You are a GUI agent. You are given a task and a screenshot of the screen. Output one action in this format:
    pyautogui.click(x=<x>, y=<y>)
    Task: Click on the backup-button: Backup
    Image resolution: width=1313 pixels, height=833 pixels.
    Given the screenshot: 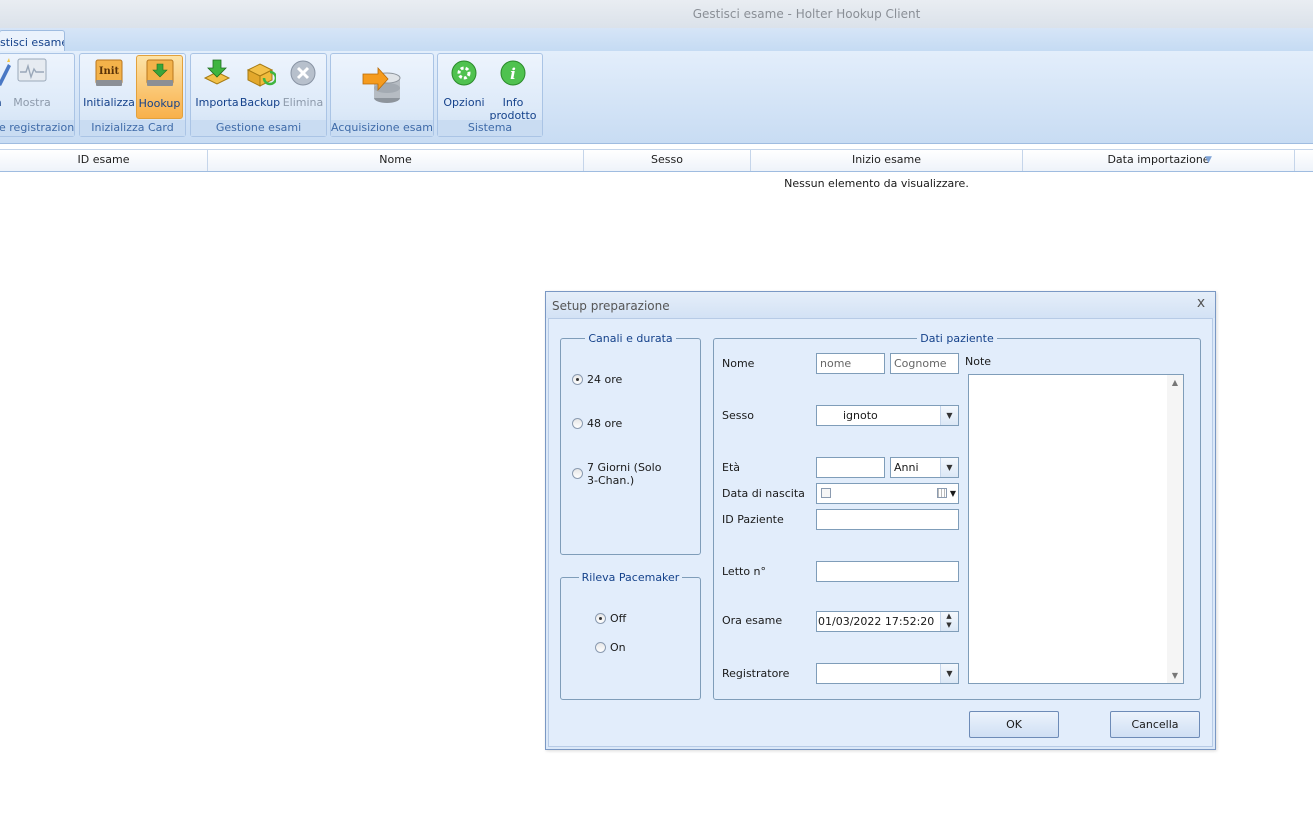 What is the action you would take?
    pyautogui.click(x=260, y=87)
    